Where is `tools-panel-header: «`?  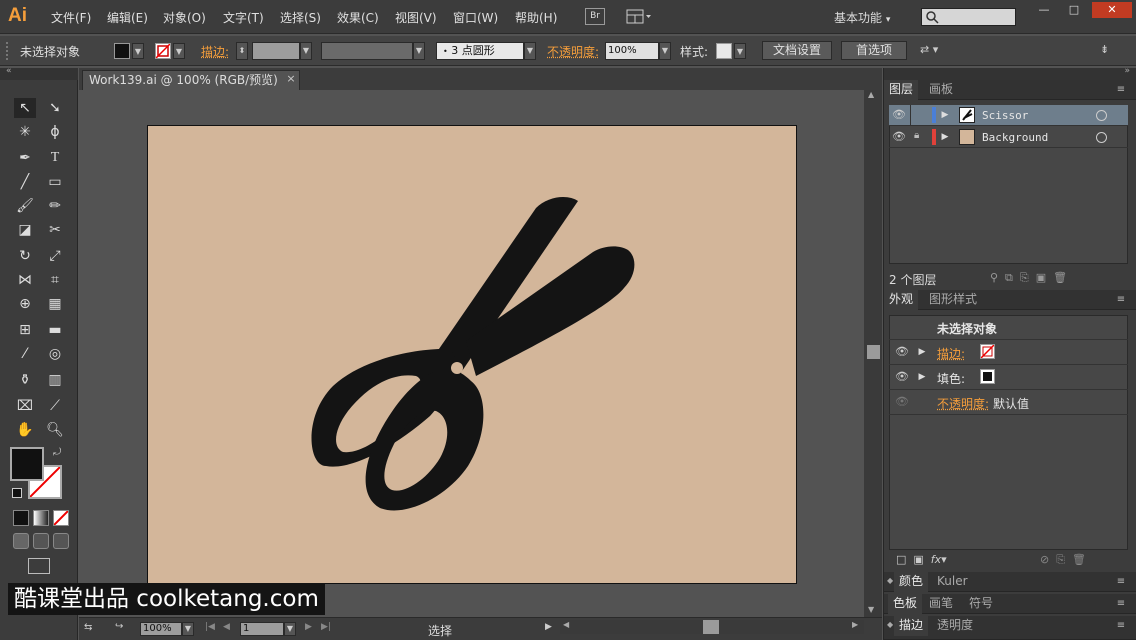
tools-panel-header: « is located at coordinates (39, 73).